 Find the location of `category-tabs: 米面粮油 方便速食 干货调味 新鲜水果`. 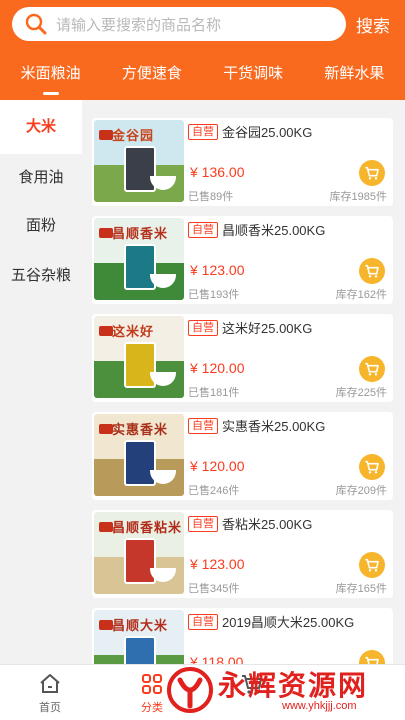

category-tabs: 米面粮油 方便速食 干货调味 新鲜水果 is located at coordinates (202, 77).